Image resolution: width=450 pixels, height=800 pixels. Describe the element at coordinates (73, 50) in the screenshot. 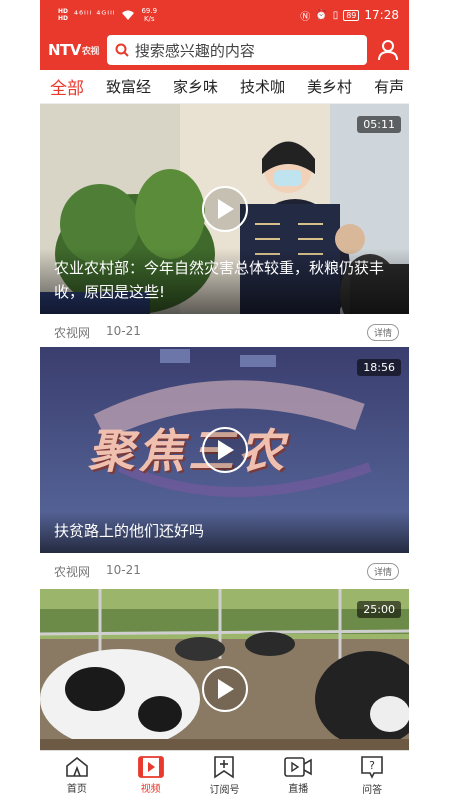

I see `app-logo: NTV 农视` at that location.